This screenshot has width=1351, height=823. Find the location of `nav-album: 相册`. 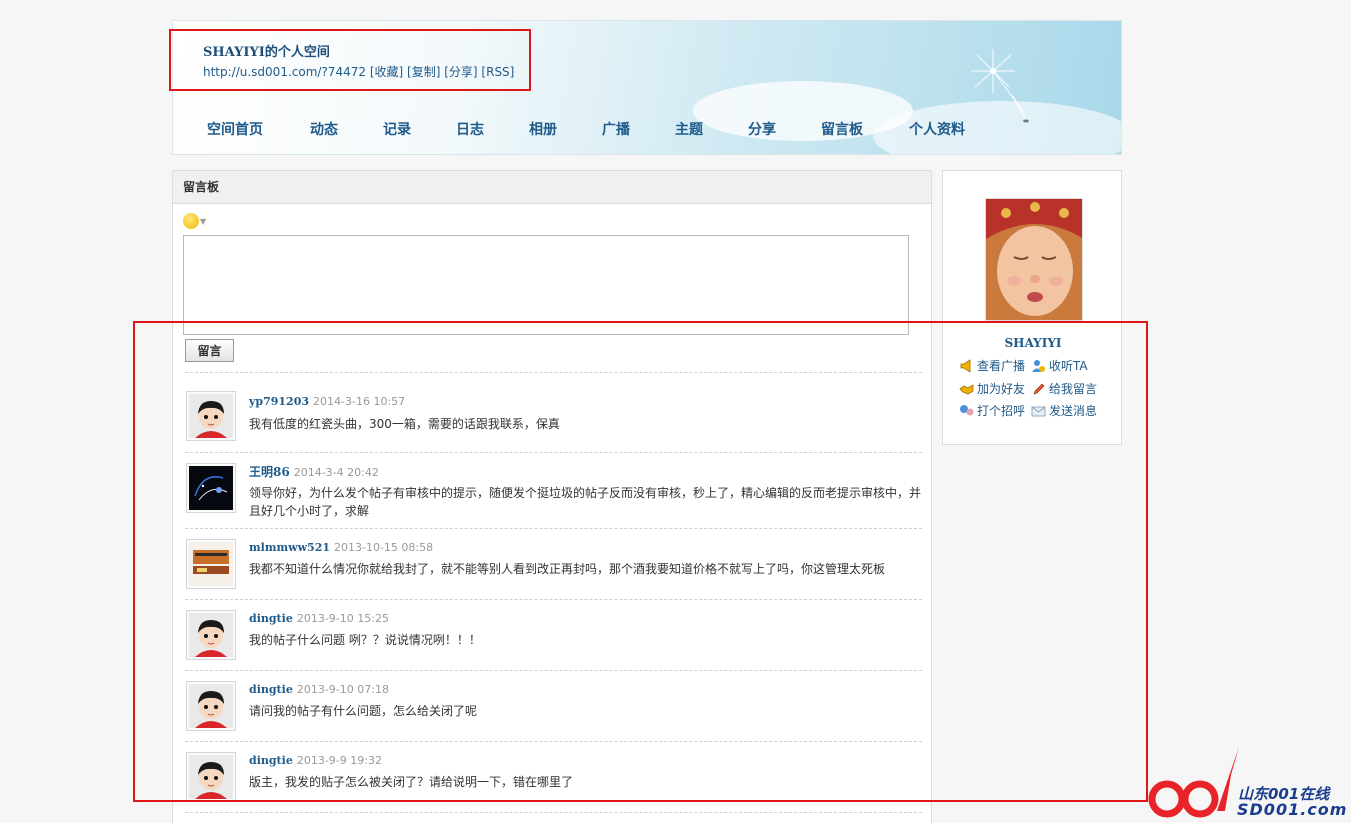

nav-album: 相册 is located at coordinates (543, 129).